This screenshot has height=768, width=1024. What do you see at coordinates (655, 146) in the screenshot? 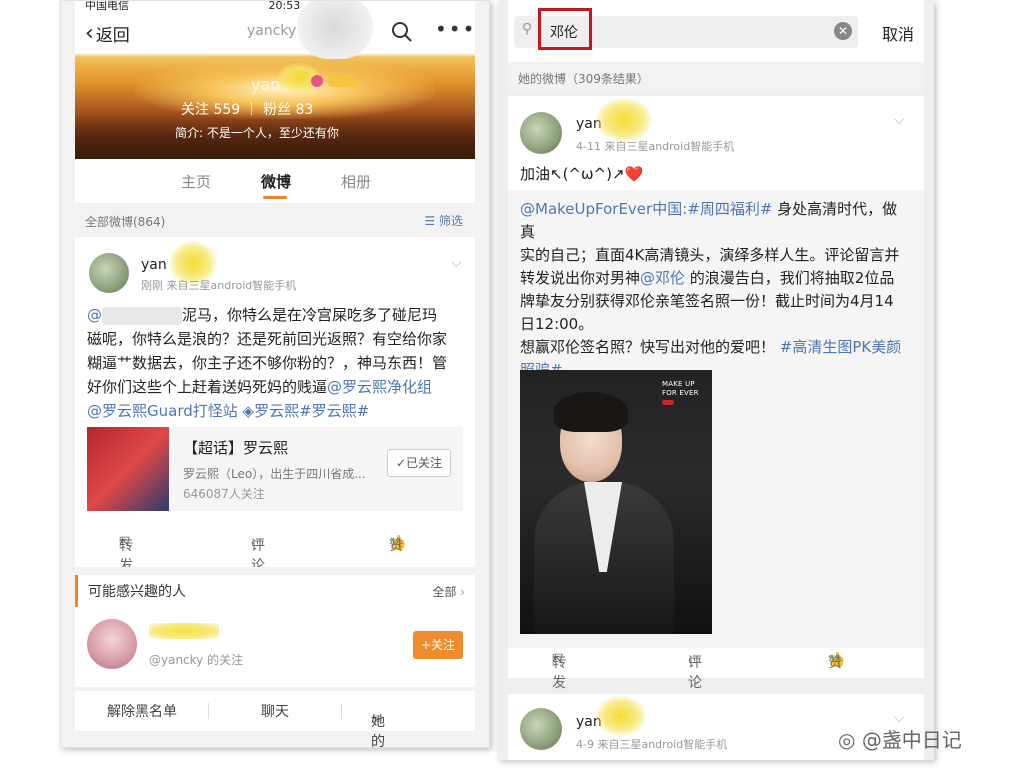
I see `post-time-source: 4-11 来自三星android智能手机` at bounding box center [655, 146].